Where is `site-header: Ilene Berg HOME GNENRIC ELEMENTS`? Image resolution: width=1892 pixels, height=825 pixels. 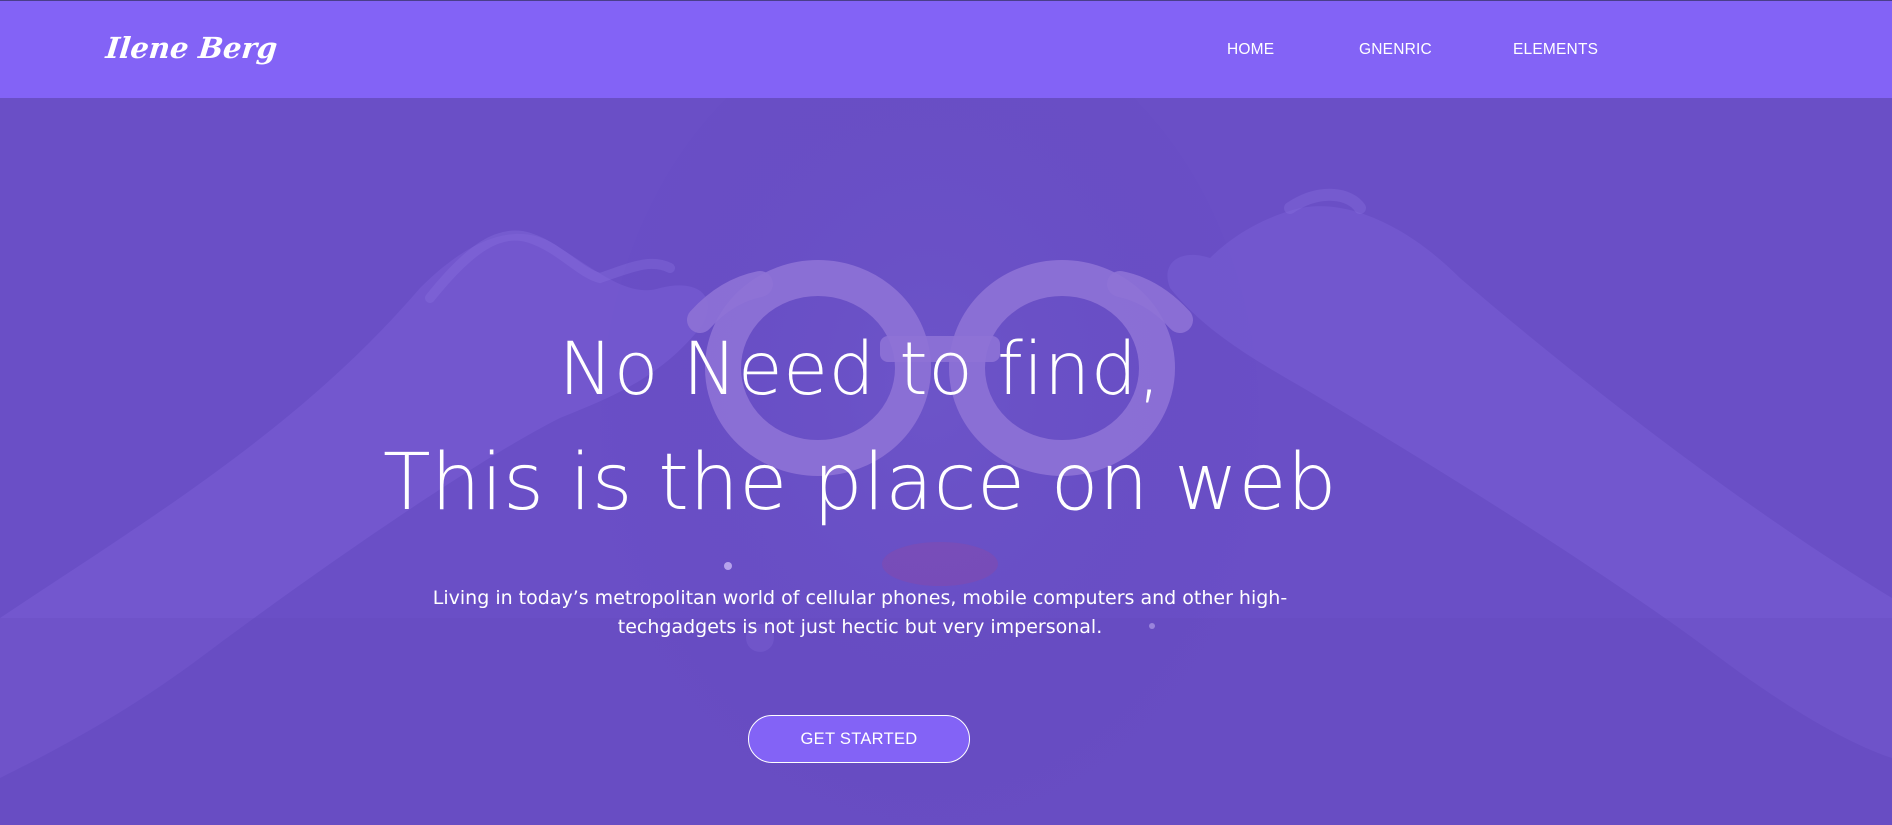
site-header: Ilene Berg HOME GNENRIC ELEMENTS is located at coordinates (946, 49).